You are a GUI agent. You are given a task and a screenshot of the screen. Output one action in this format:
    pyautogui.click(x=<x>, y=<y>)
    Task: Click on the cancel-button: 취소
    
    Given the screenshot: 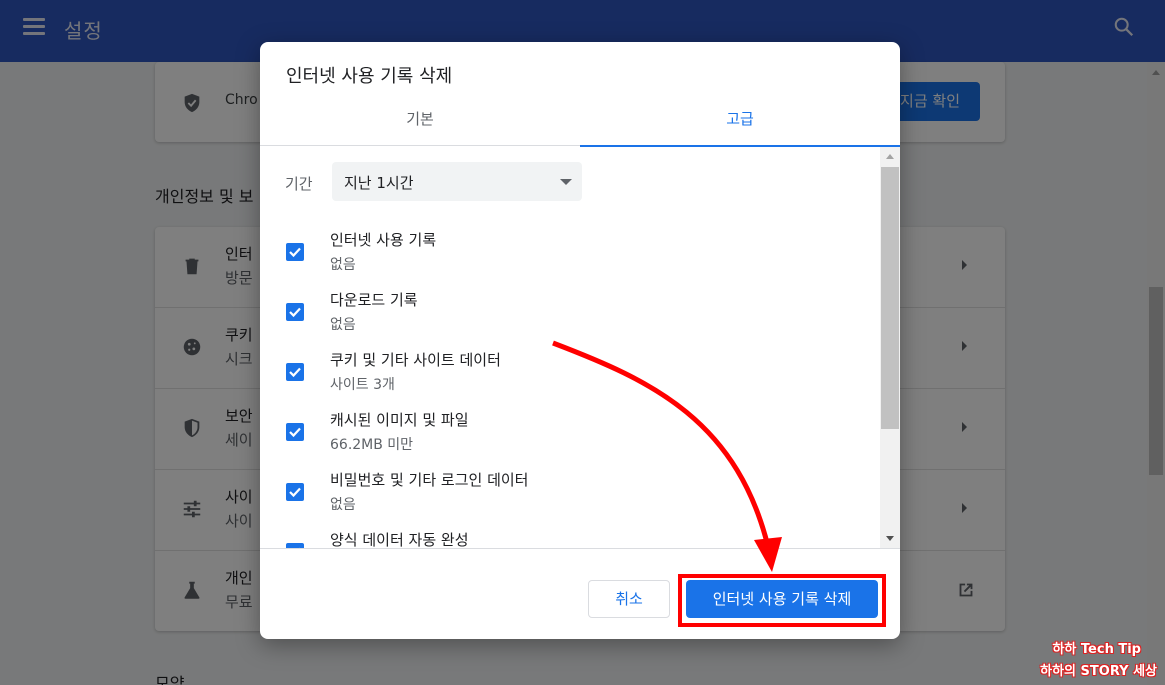 What is the action you would take?
    pyautogui.click(x=629, y=599)
    